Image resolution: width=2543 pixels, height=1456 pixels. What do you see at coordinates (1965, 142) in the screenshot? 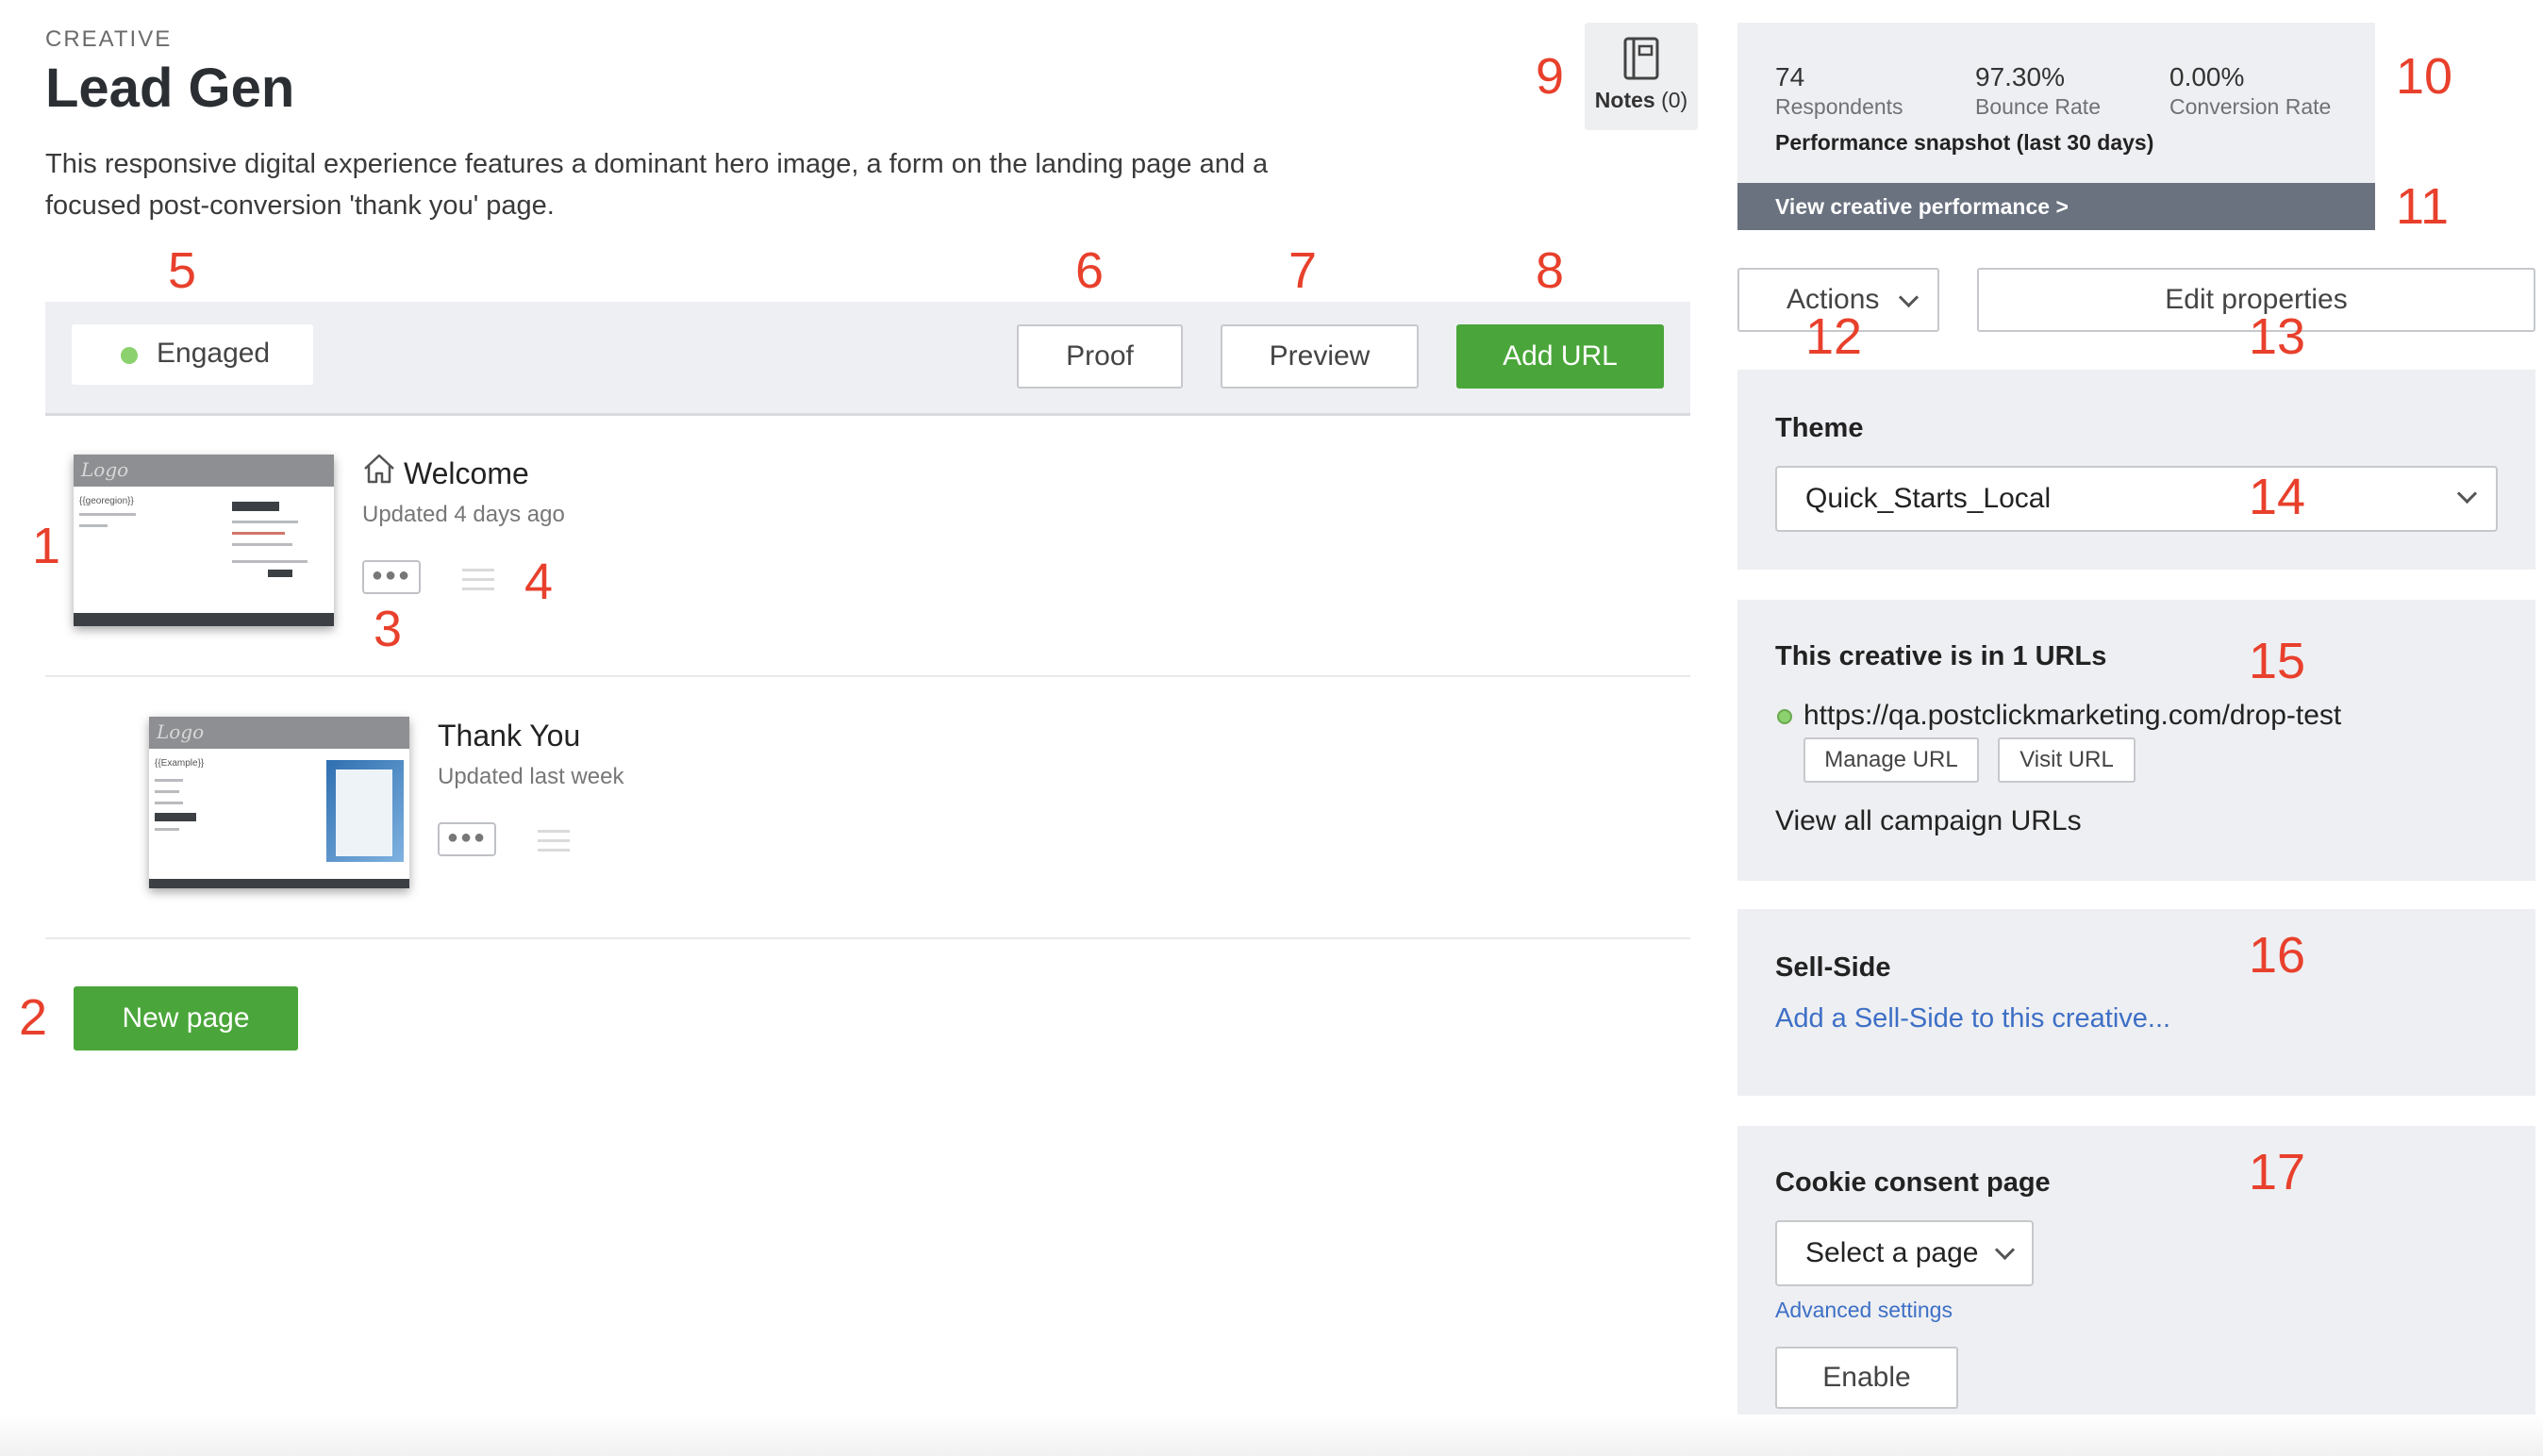
I see `performance-caption: Performance snapshot (last 30 days)` at bounding box center [1965, 142].